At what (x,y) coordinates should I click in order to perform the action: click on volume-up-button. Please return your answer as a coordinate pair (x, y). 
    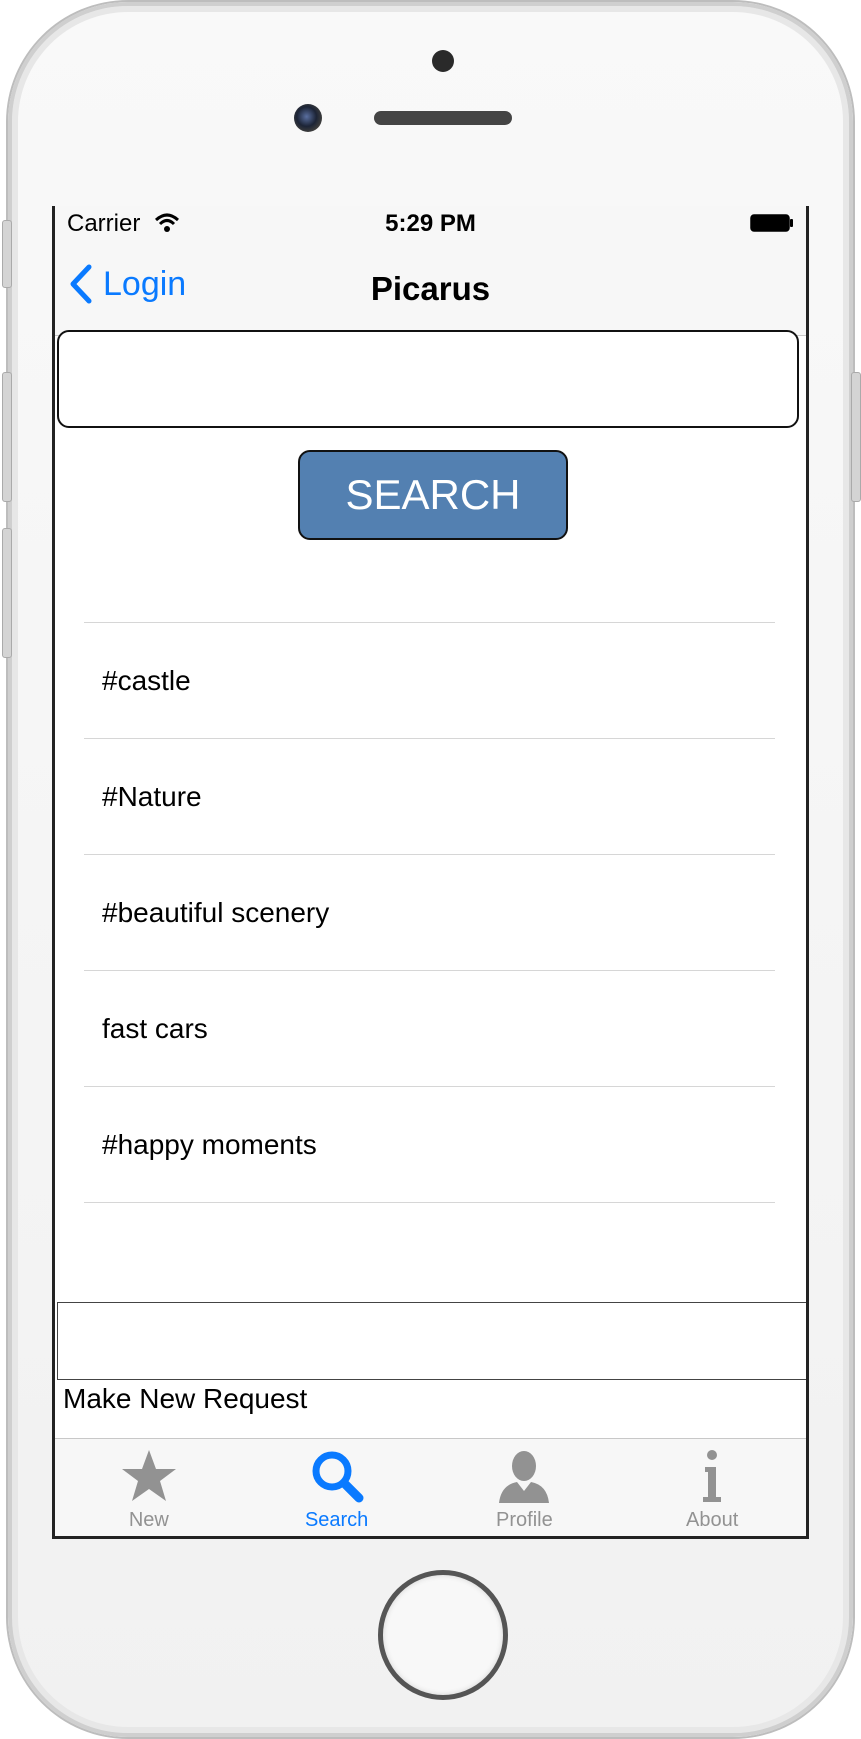
    Looking at the image, I should click on (7, 437).